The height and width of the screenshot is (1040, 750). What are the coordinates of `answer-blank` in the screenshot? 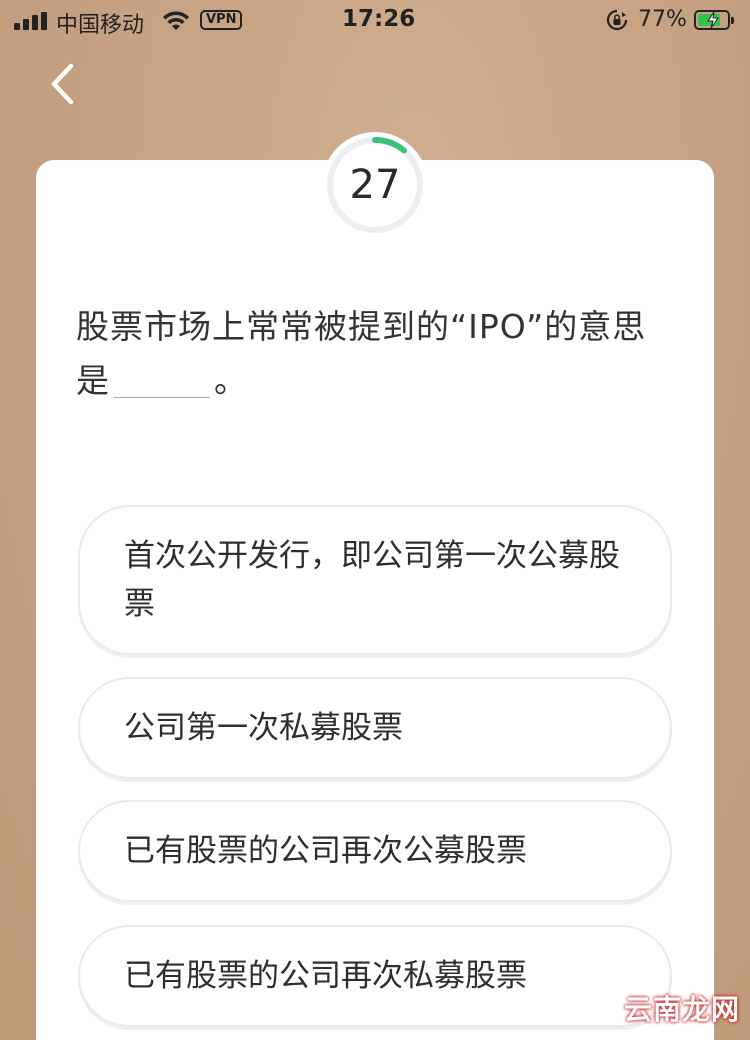 It's located at (162, 380).